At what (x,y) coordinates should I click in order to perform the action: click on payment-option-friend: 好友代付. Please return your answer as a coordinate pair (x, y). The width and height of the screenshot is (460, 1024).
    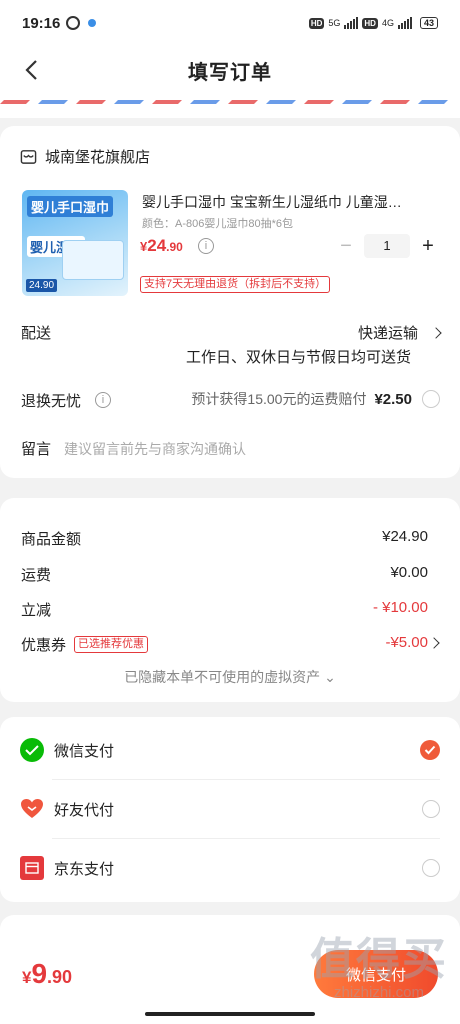
    Looking at the image, I should click on (230, 809).